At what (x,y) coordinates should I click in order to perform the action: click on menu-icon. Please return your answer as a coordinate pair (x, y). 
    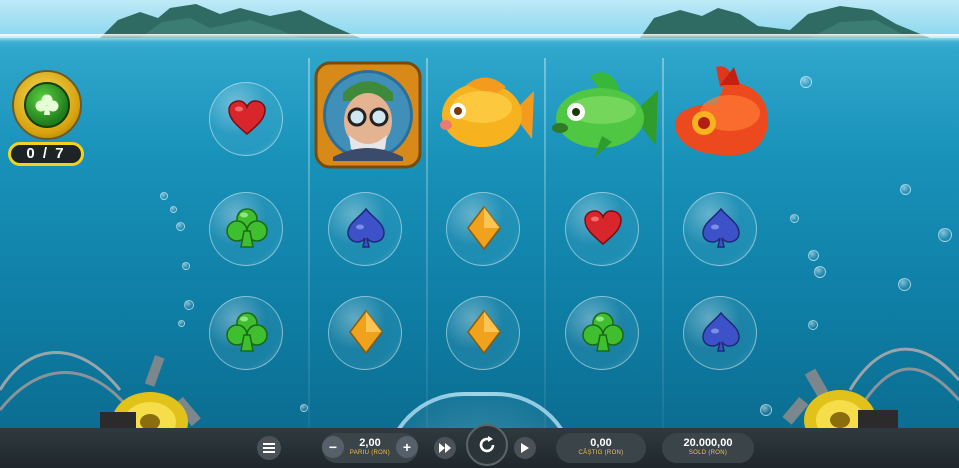
    Looking at the image, I should click on (269, 448).